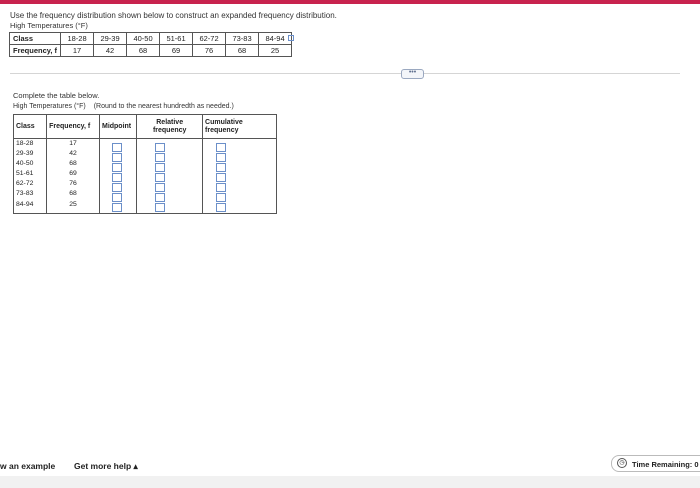 The width and height of the screenshot is (700, 488). I want to click on class-cell: 40-50, so click(143, 38).